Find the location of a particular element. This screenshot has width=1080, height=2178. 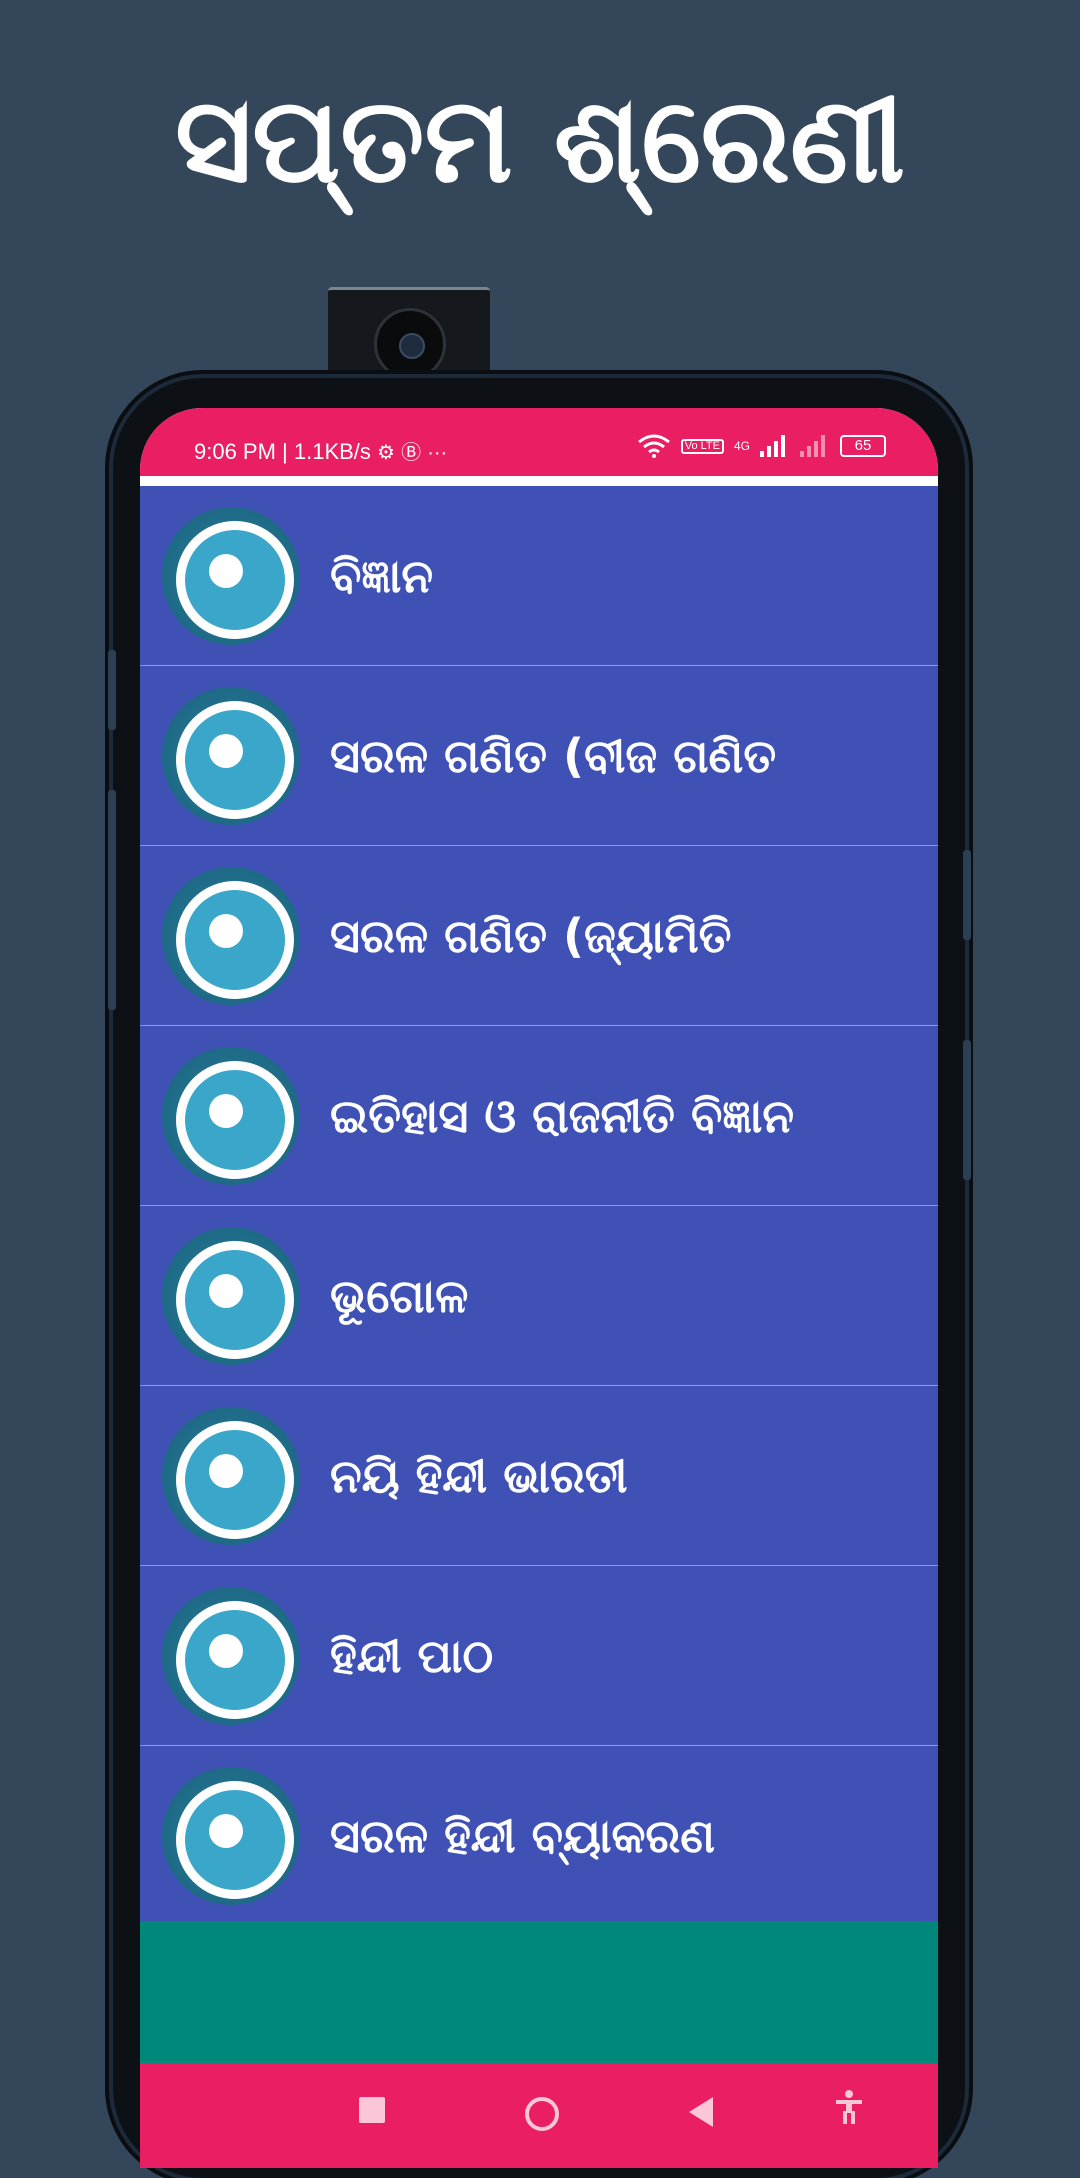

status-left: 9:06 PM | 1.1KB/s ⚙ Ⓑ ··· is located at coordinates (320, 450).